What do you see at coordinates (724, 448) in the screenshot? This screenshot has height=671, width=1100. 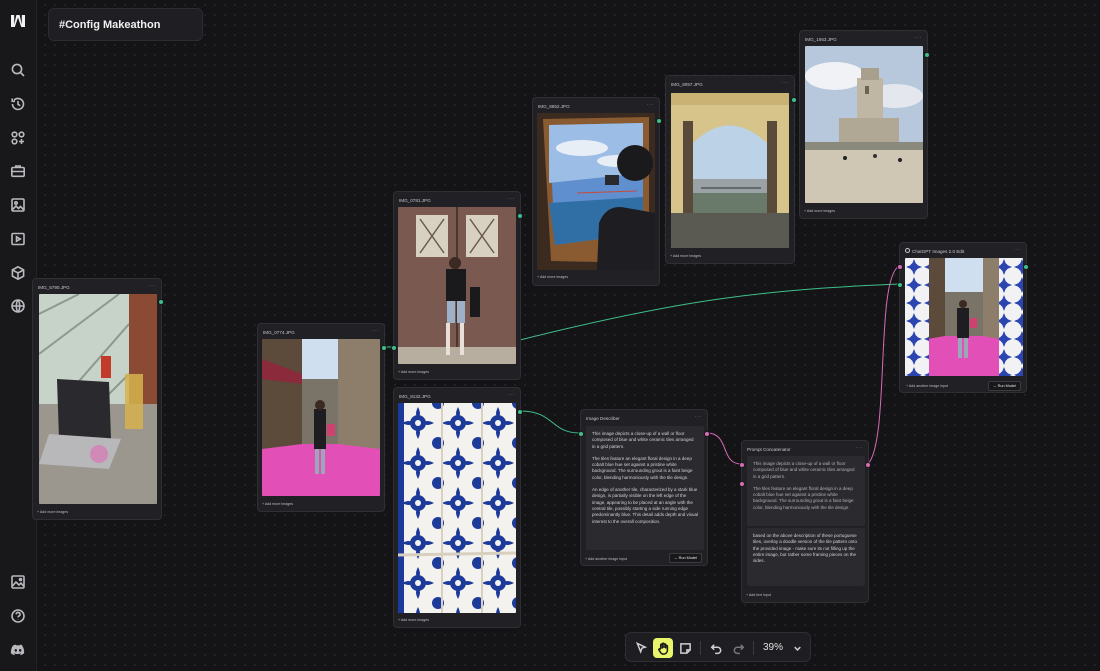 I see `wire-describer-to-concat` at bounding box center [724, 448].